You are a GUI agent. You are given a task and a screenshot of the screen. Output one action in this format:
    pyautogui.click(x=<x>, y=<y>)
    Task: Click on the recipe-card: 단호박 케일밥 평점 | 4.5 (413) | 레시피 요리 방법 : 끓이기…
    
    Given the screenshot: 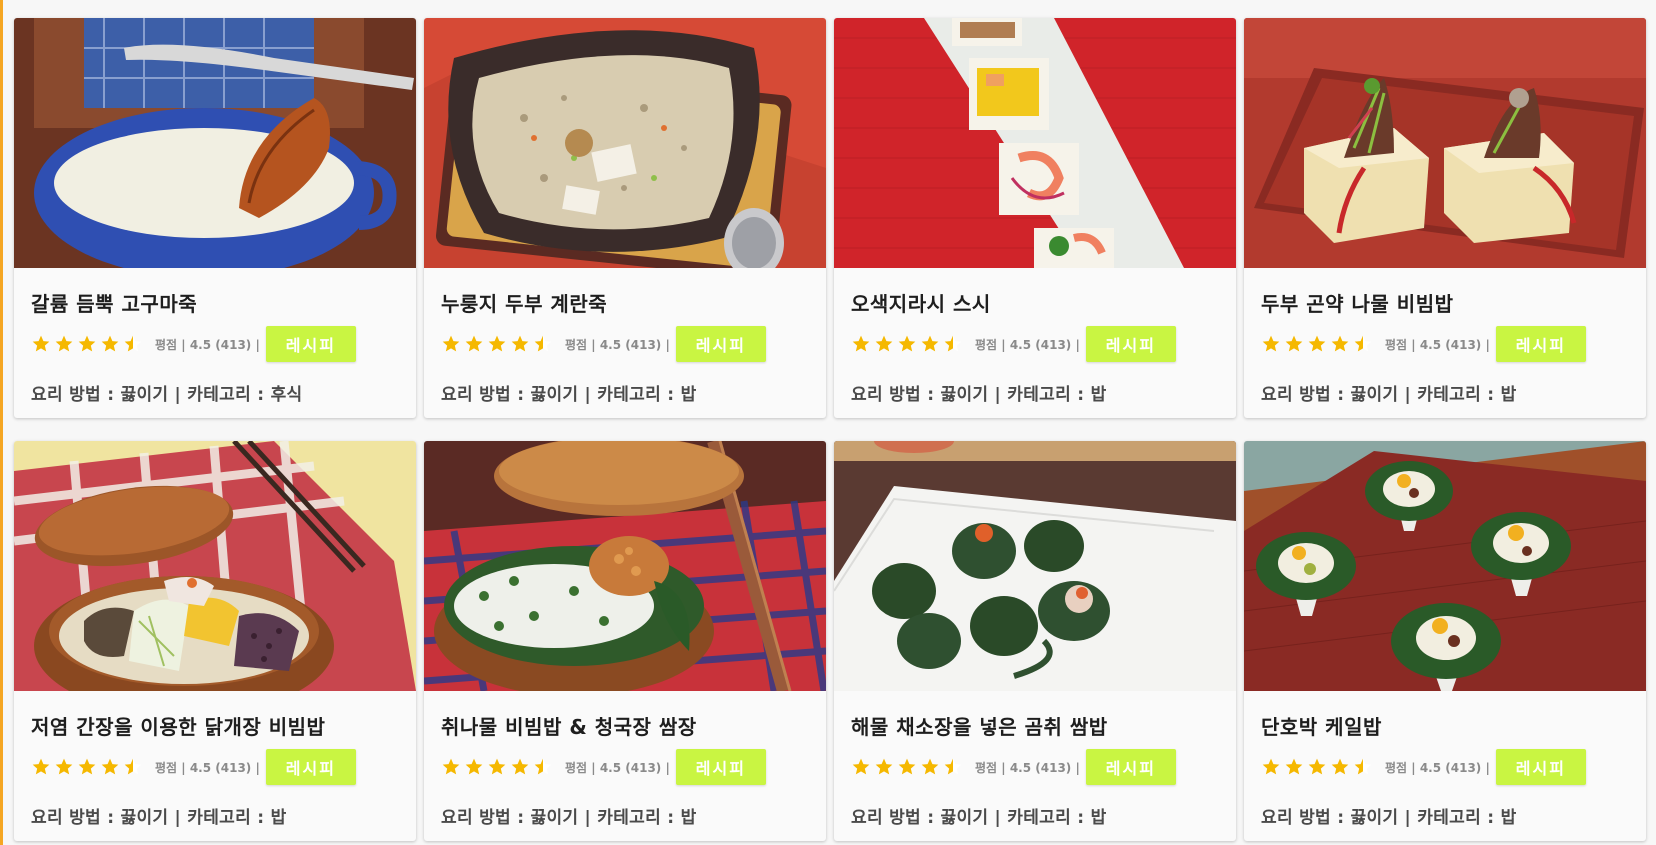 What is the action you would take?
    pyautogui.click(x=1445, y=641)
    